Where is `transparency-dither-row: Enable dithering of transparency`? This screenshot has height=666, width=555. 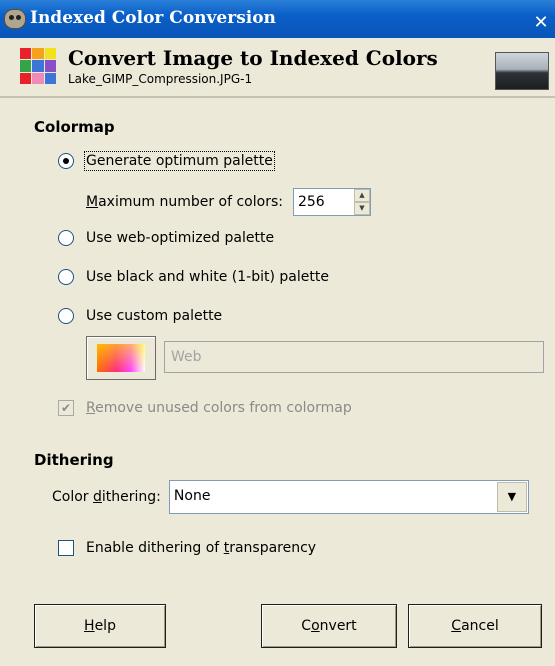 transparency-dither-row: Enable dithering of transparency is located at coordinates (187, 548).